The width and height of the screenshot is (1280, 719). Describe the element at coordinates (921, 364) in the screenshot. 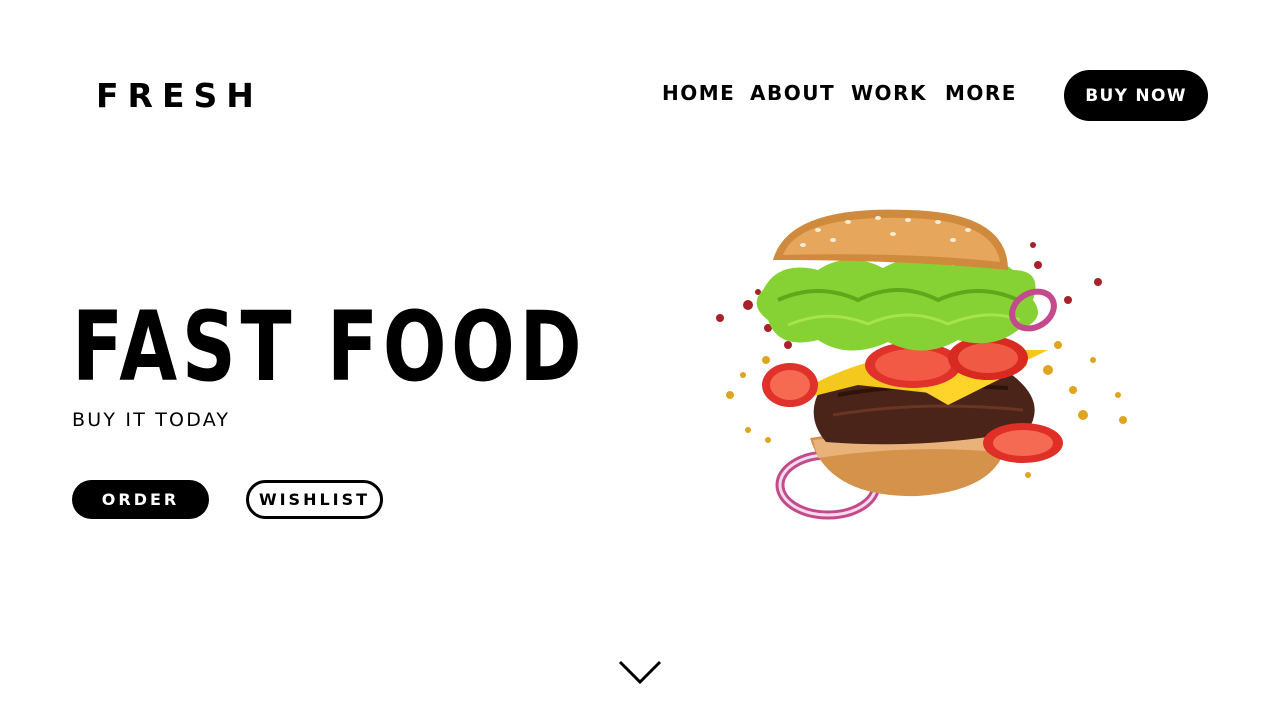

I see `burger-image` at that location.